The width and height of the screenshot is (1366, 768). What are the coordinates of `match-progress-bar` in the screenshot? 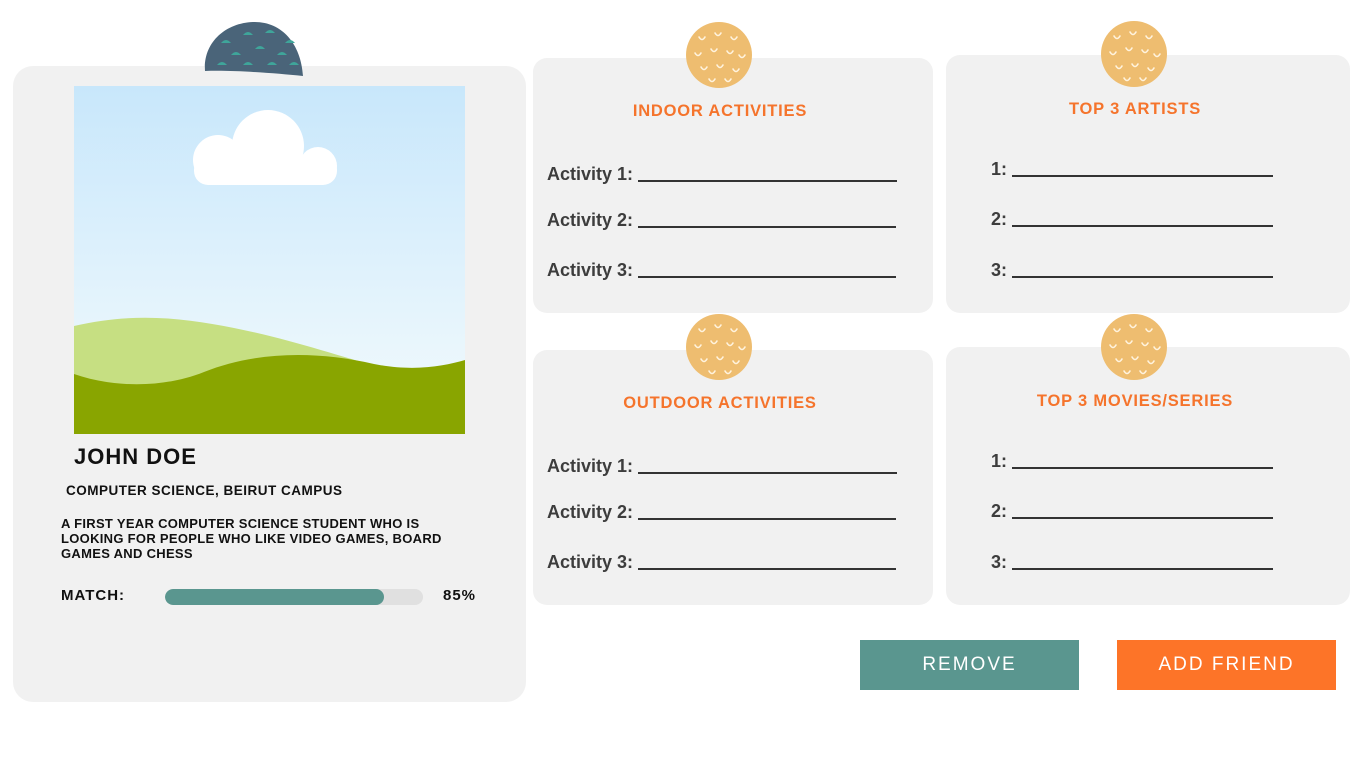 It's located at (294, 597).